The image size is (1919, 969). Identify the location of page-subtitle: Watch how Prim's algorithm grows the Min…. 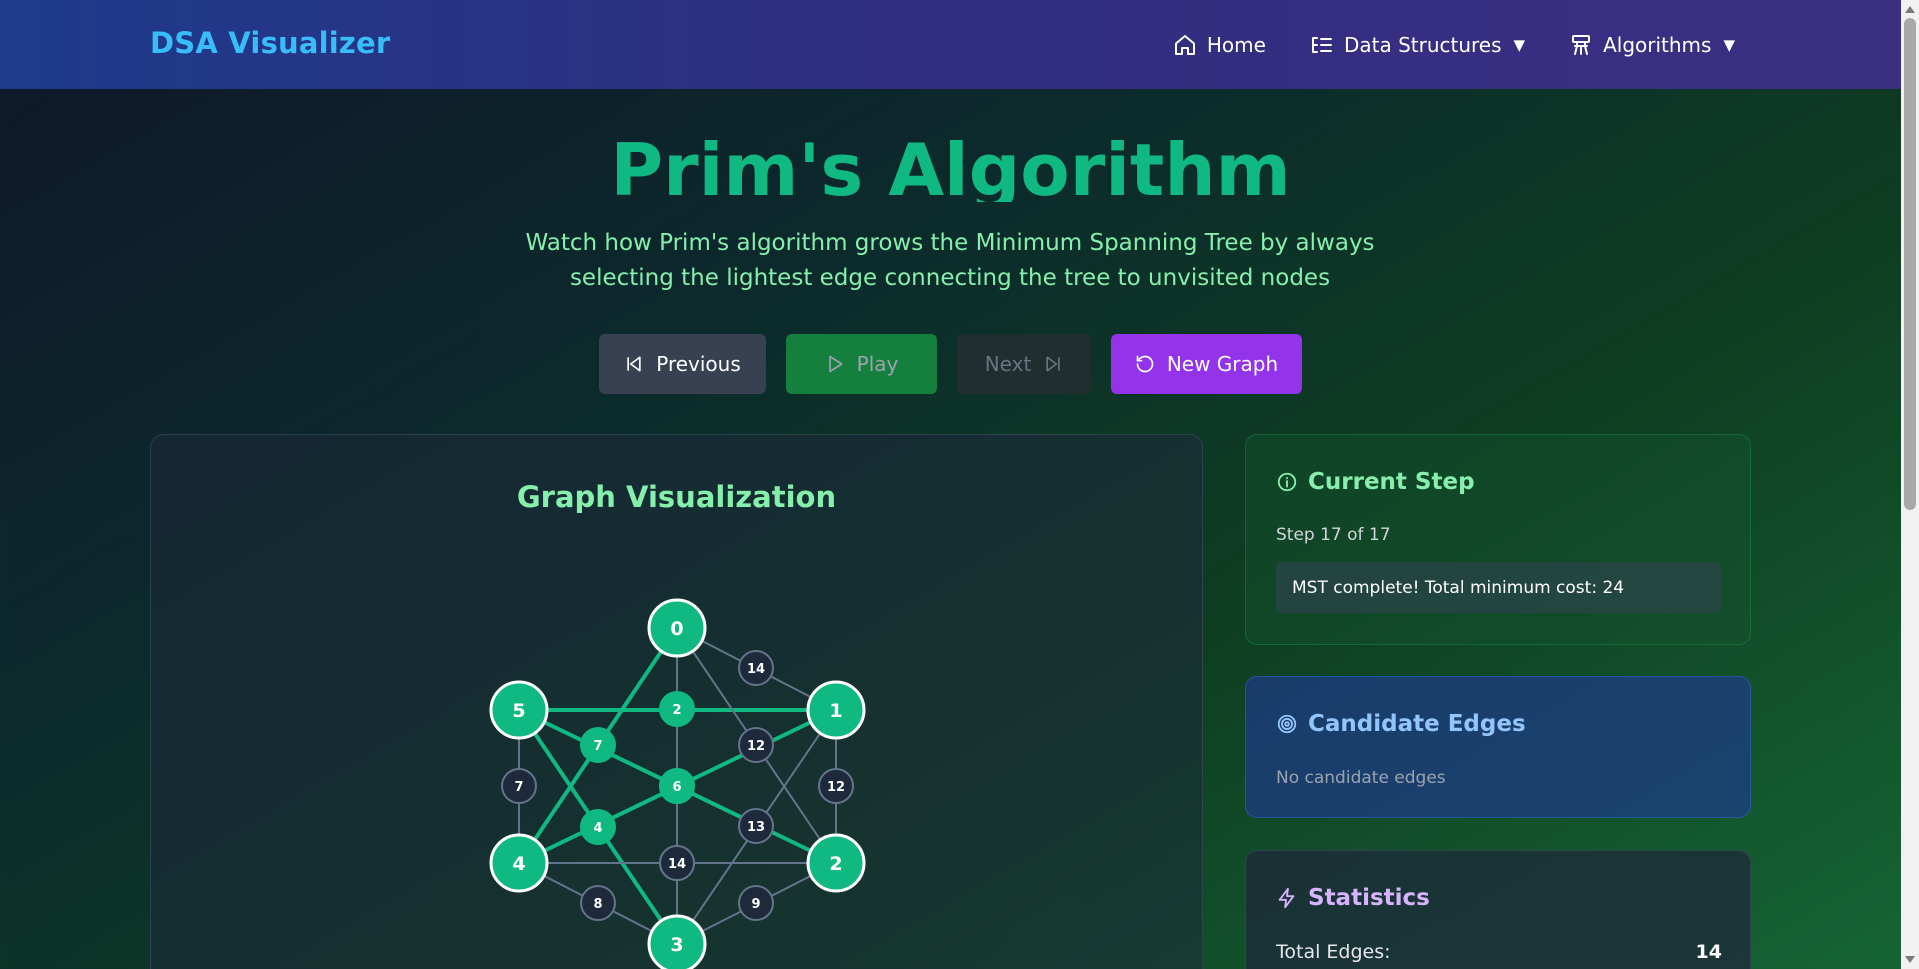
(950, 260).